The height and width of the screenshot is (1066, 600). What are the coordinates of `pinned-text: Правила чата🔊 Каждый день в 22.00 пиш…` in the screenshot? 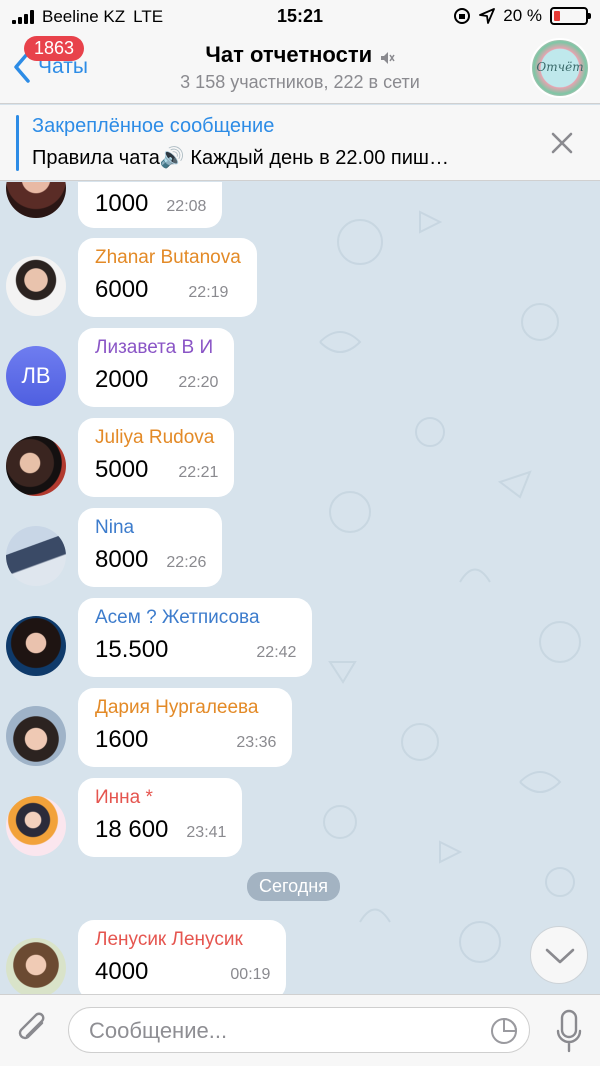 It's located at (240, 158).